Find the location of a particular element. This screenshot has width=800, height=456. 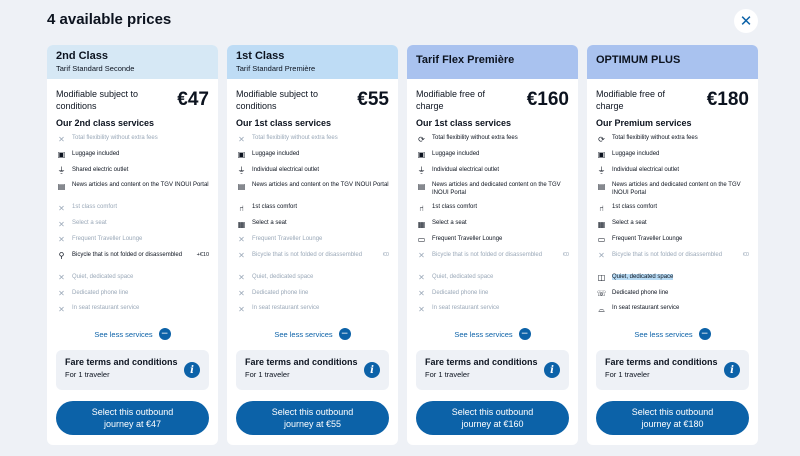

select-outbound-button: Select this outbound journey at €47 is located at coordinates (132, 418).